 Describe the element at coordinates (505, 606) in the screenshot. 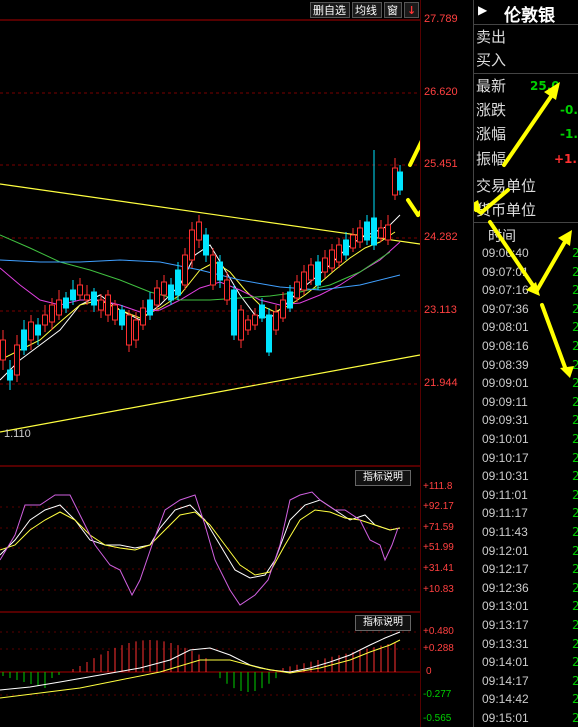

I see `tick-time: 09:13:01` at that location.